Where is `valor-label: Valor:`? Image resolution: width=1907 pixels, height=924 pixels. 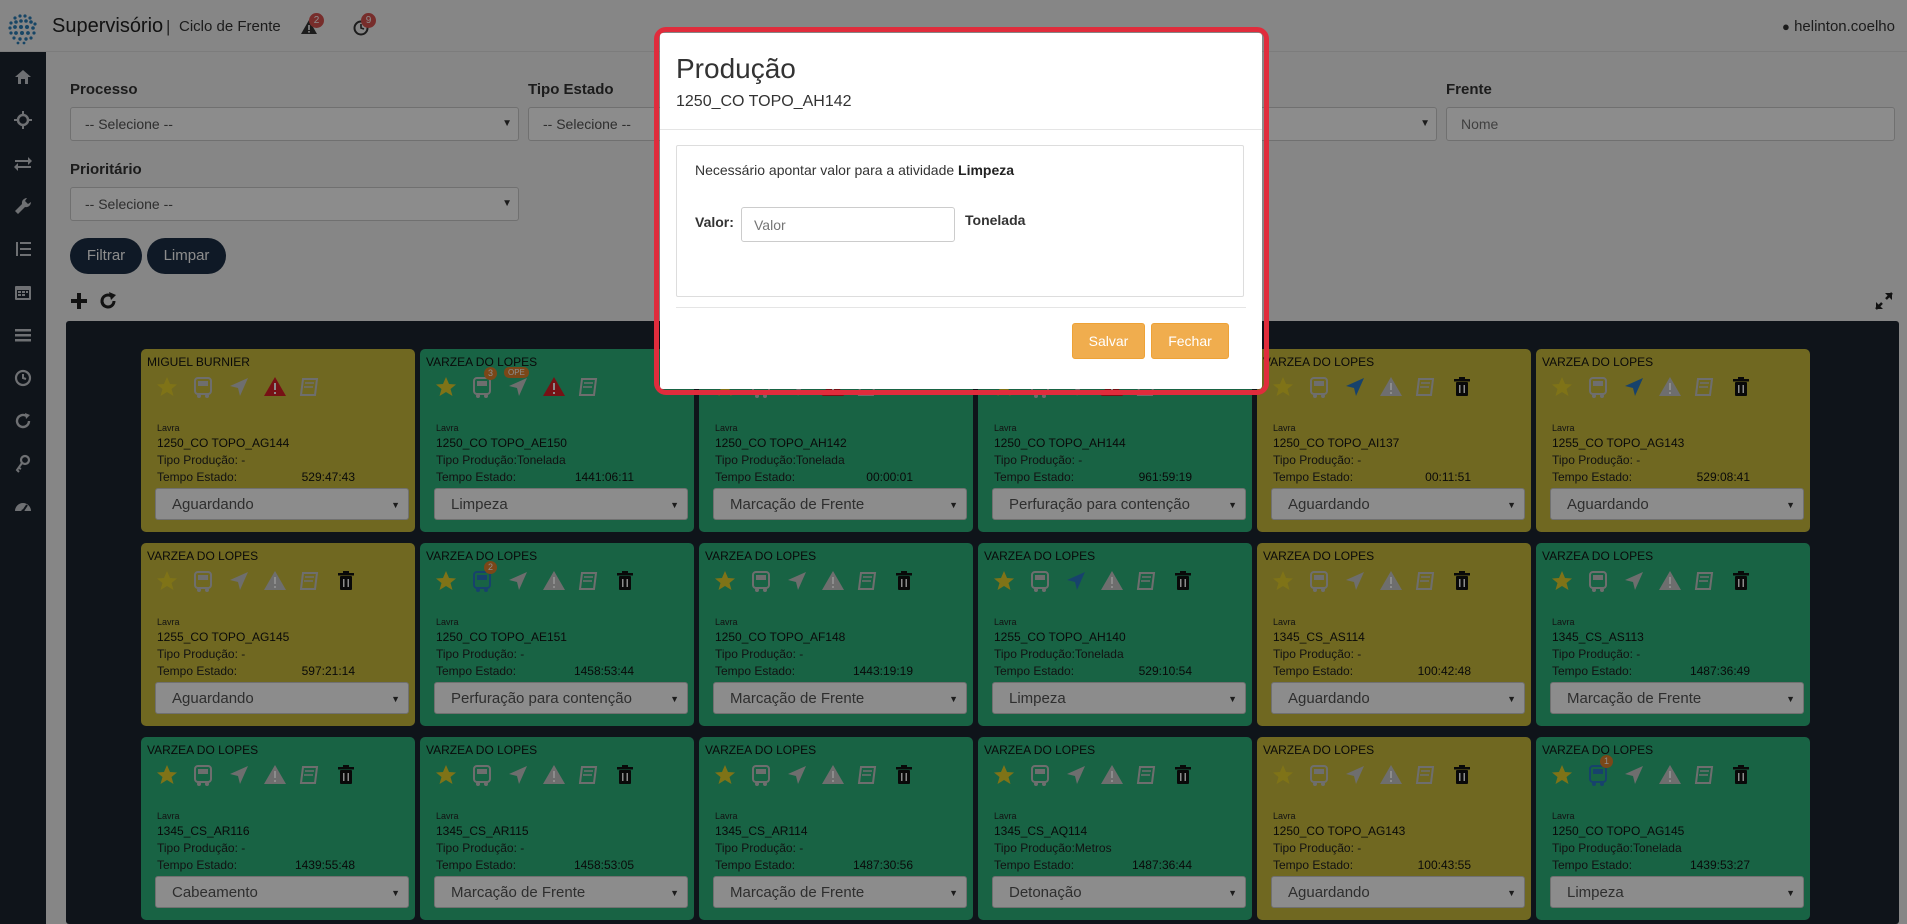
valor-label: Valor: is located at coordinates (714, 222).